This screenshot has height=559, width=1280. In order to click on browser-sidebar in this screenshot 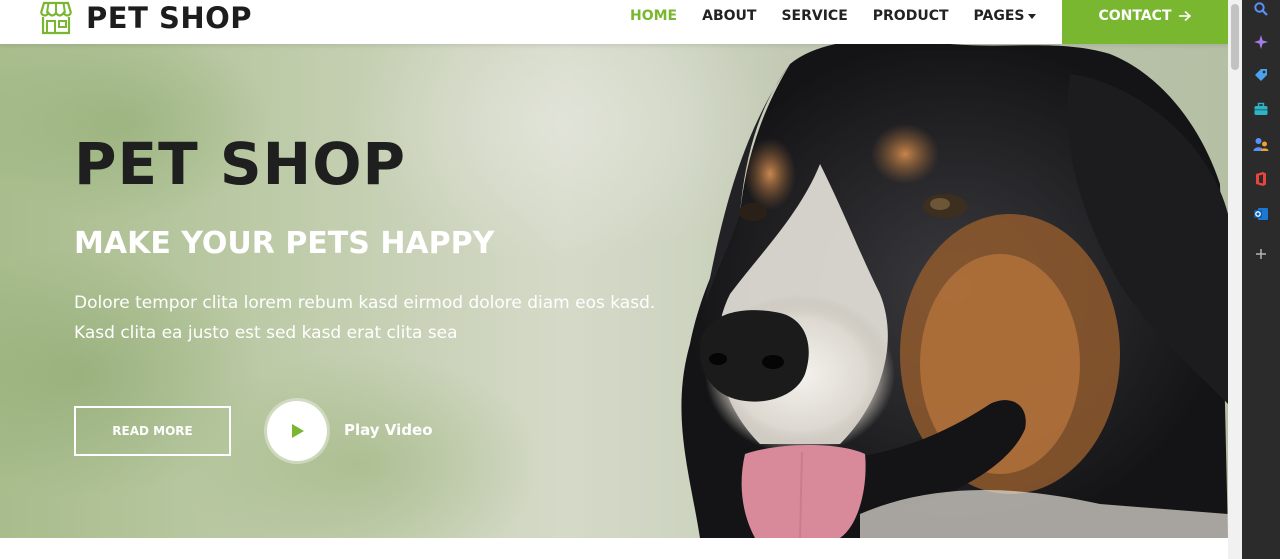, I will do `click(1261, 279)`.